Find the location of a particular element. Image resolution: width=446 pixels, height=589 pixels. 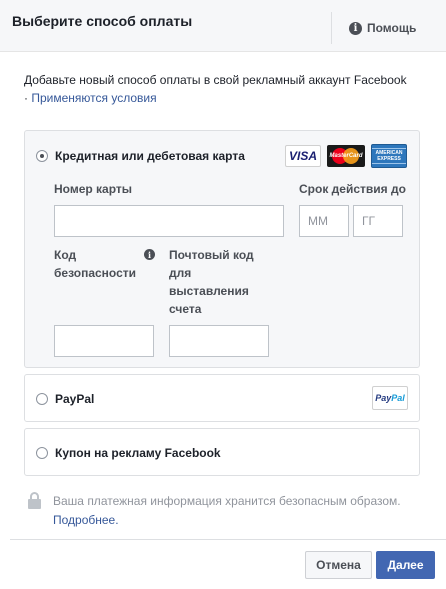

postal-code-label-line1: Почтовый код is located at coordinates (211, 255).